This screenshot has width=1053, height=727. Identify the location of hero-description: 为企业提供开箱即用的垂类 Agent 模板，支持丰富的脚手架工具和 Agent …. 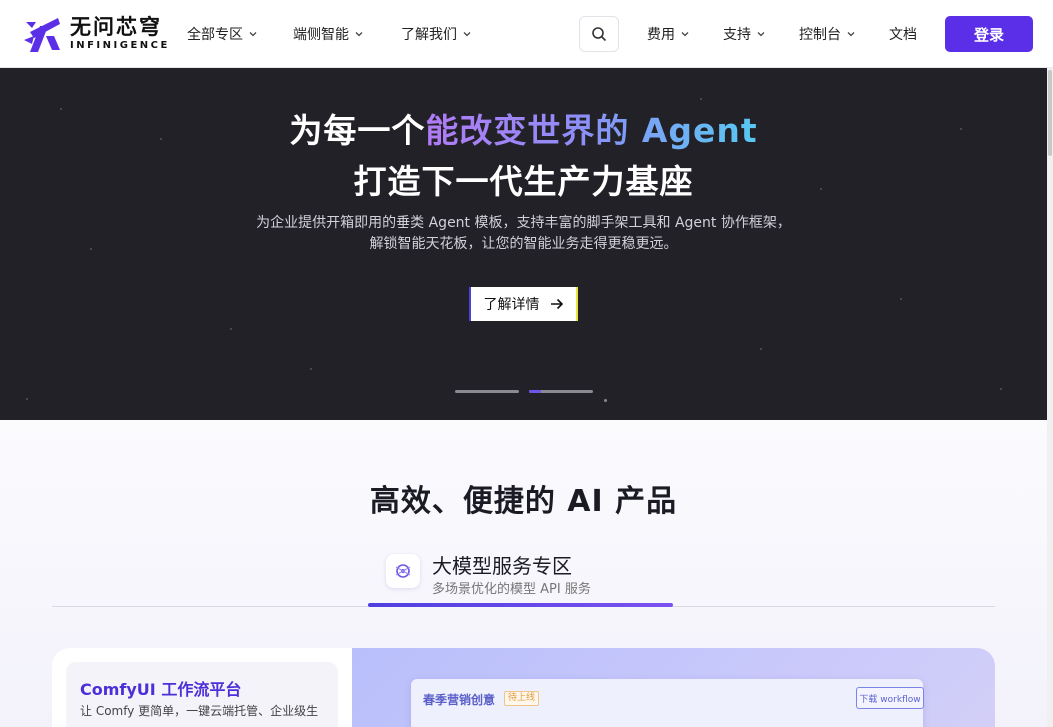
(523, 234).